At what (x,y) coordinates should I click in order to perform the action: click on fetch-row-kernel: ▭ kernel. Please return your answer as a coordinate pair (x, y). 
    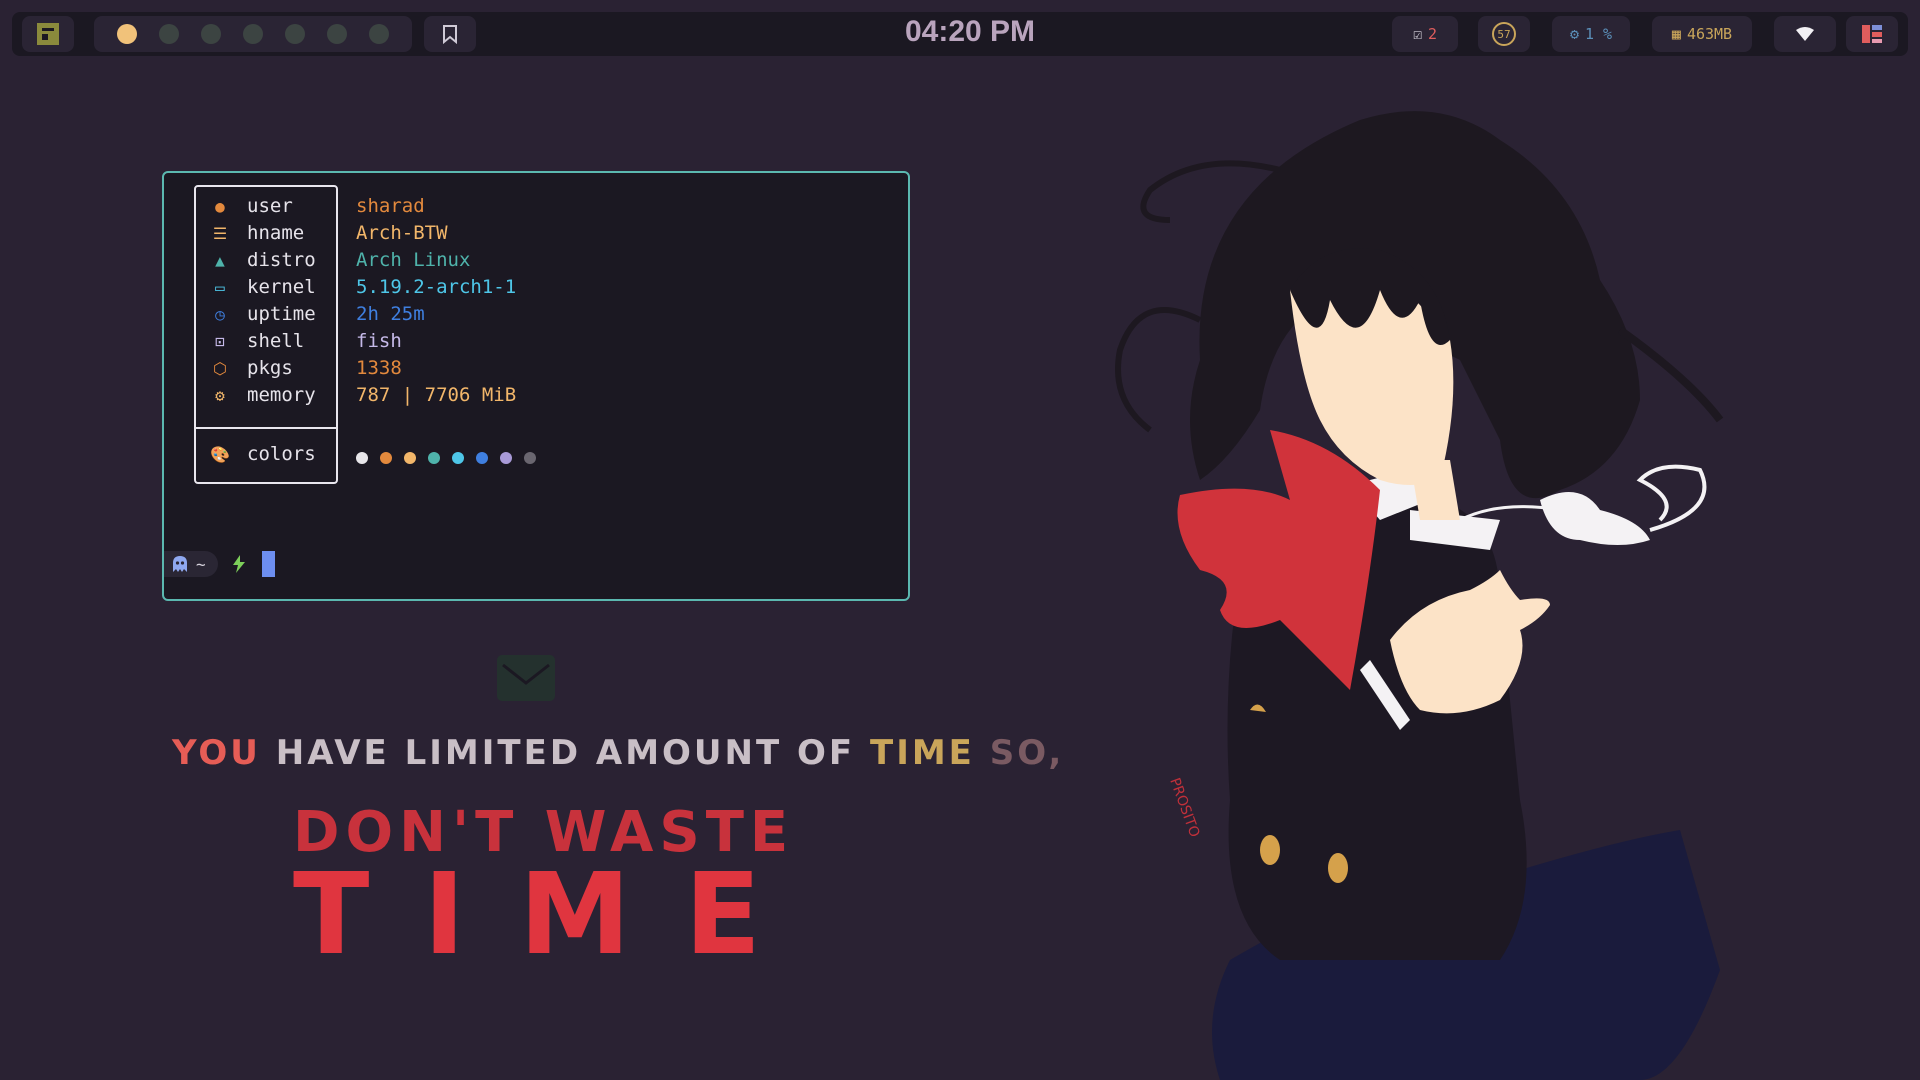
    Looking at the image, I should click on (263, 287).